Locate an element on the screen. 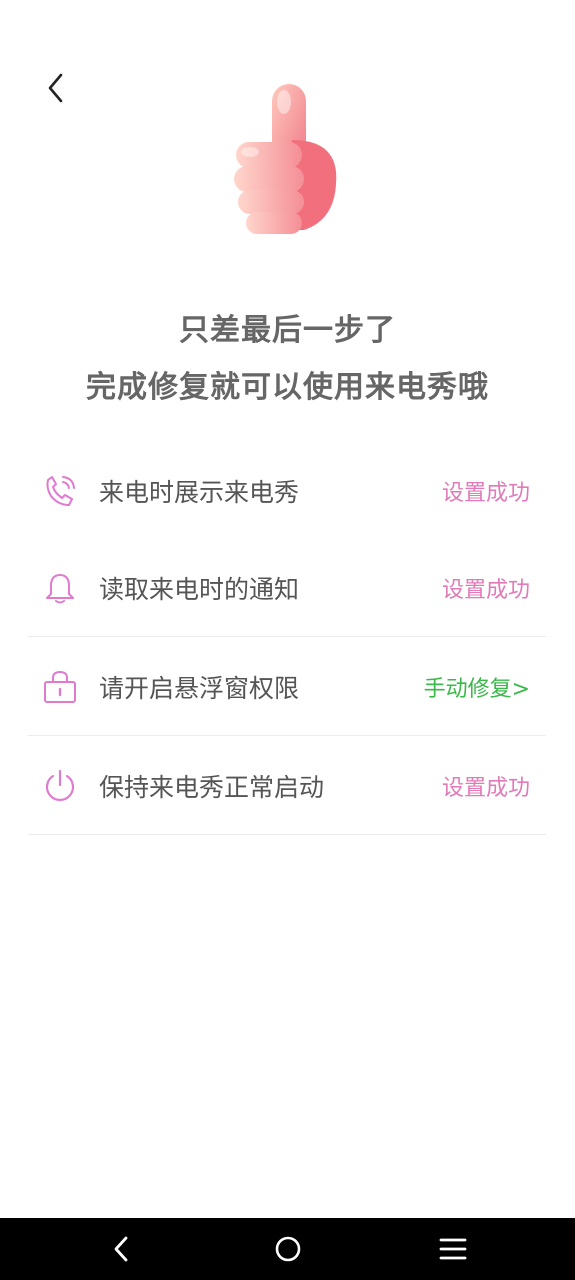 The width and height of the screenshot is (575, 1280). lock-icon is located at coordinates (60, 687).